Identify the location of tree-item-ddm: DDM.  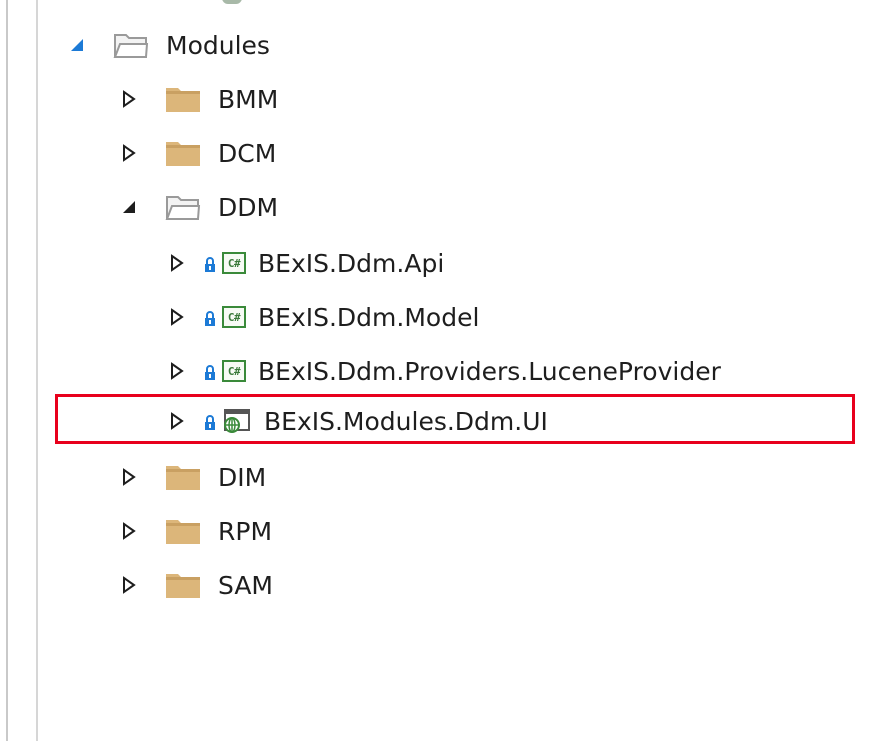
(198, 207).